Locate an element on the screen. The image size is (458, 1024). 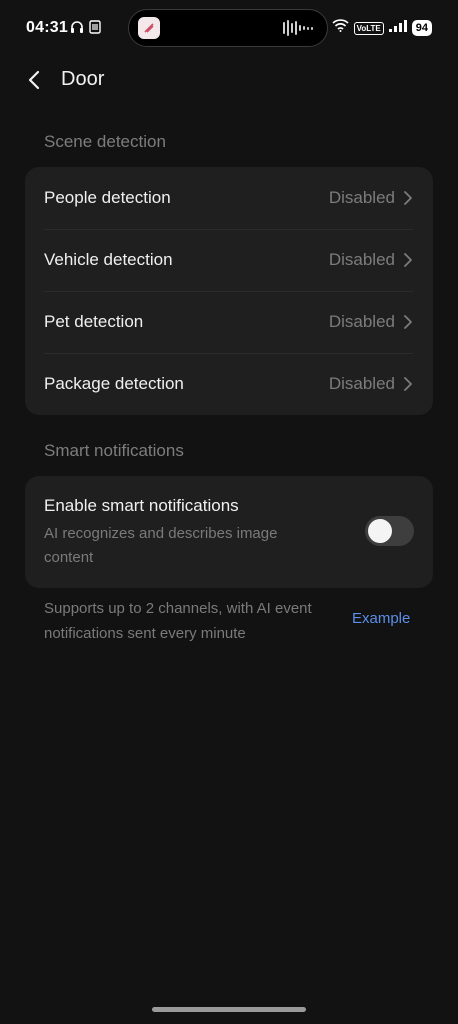
vehicle-detection-row: Vehicle detection Disabled is located at coordinates (229, 260).